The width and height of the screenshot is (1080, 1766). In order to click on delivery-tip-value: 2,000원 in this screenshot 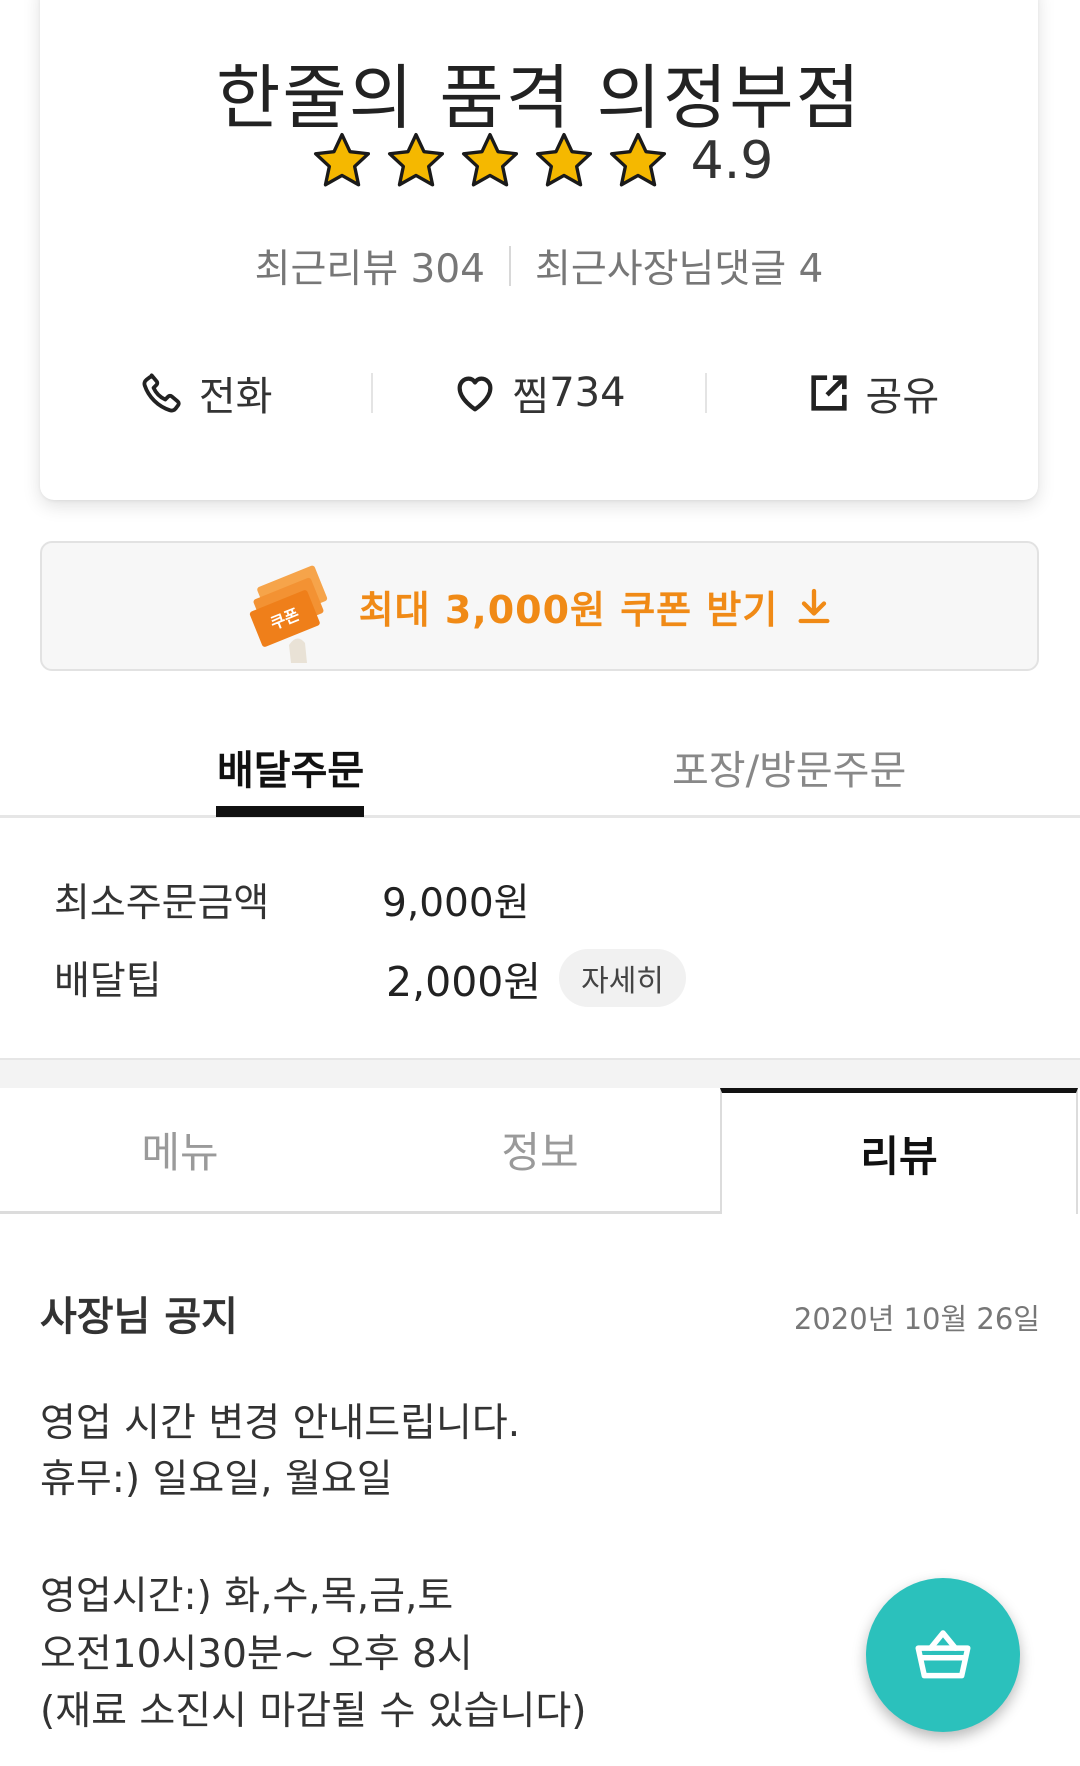, I will do `click(464, 982)`.